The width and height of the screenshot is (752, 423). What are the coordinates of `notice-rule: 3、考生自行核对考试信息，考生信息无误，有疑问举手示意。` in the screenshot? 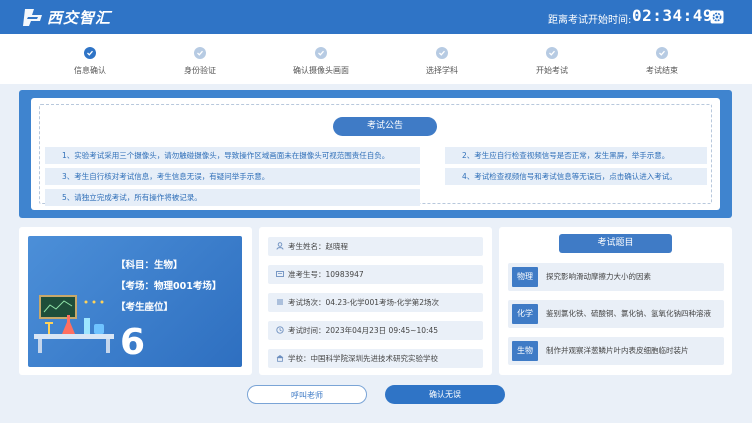 It's located at (232, 176).